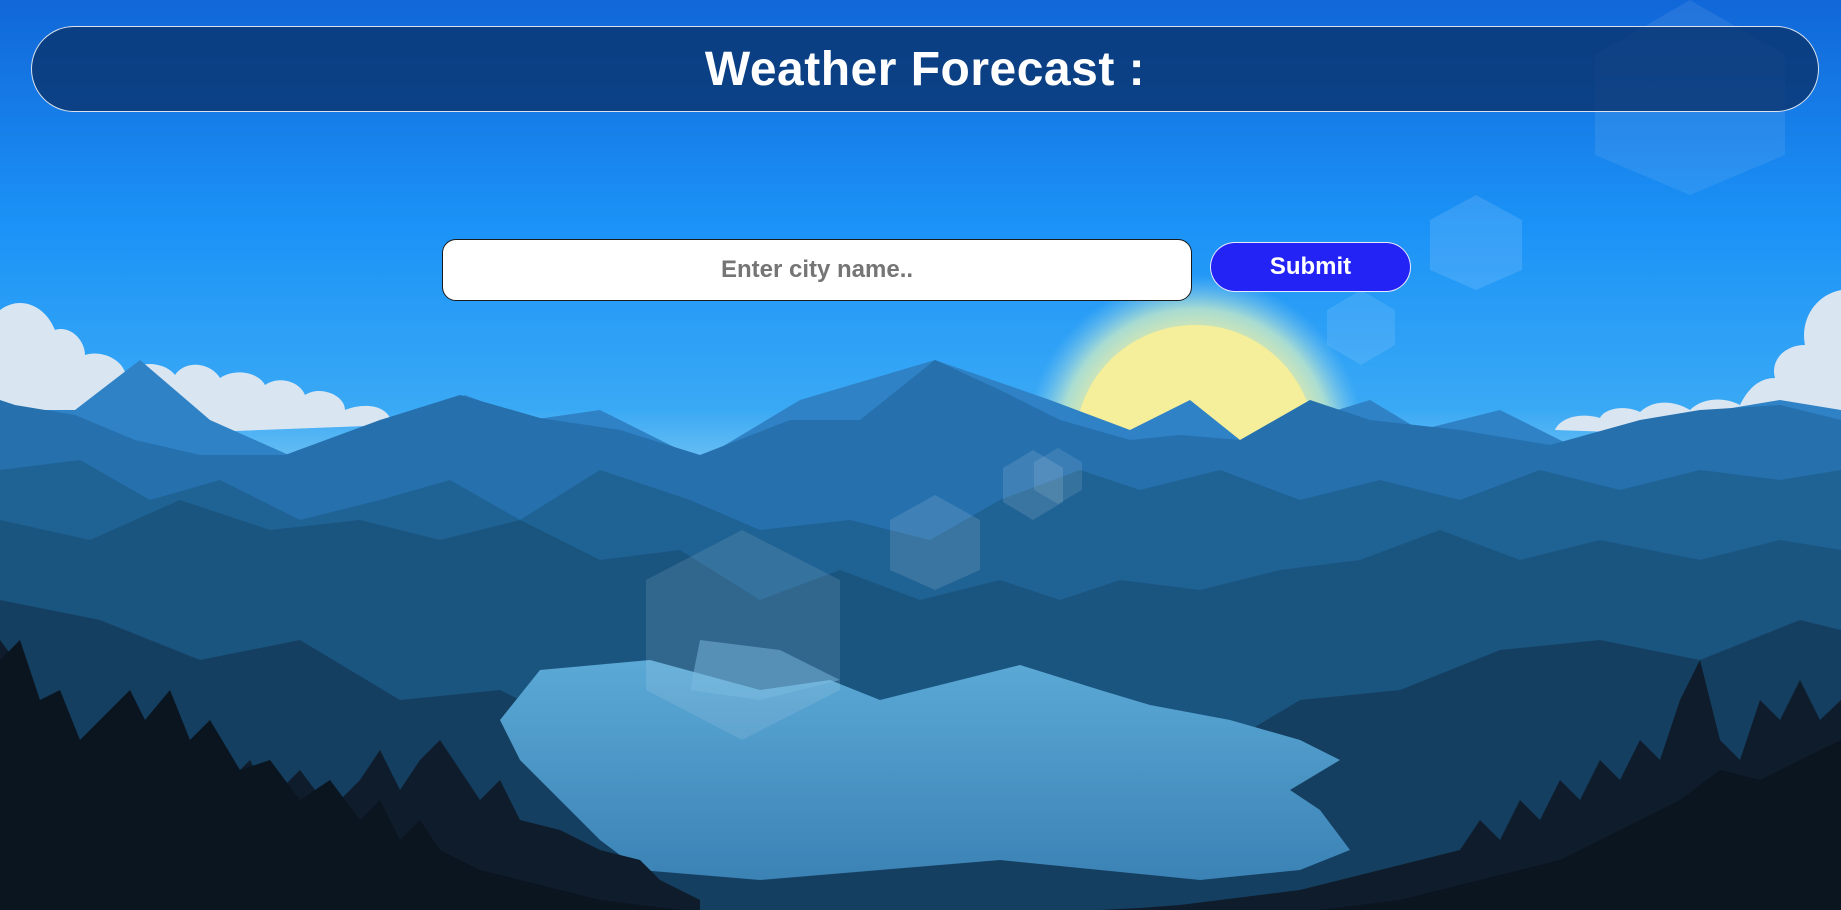  What do you see at coordinates (1310, 267) in the screenshot?
I see `submit-button: Submit` at bounding box center [1310, 267].